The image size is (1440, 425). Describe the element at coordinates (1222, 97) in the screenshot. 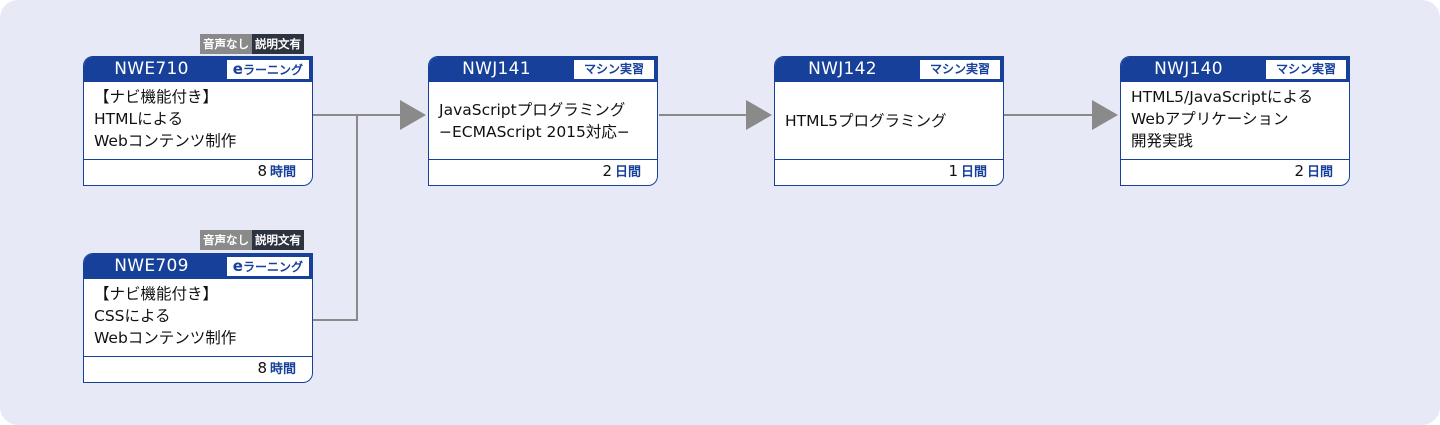

I see `course-title-line: HTML5/JavaScriptによる` at that location.